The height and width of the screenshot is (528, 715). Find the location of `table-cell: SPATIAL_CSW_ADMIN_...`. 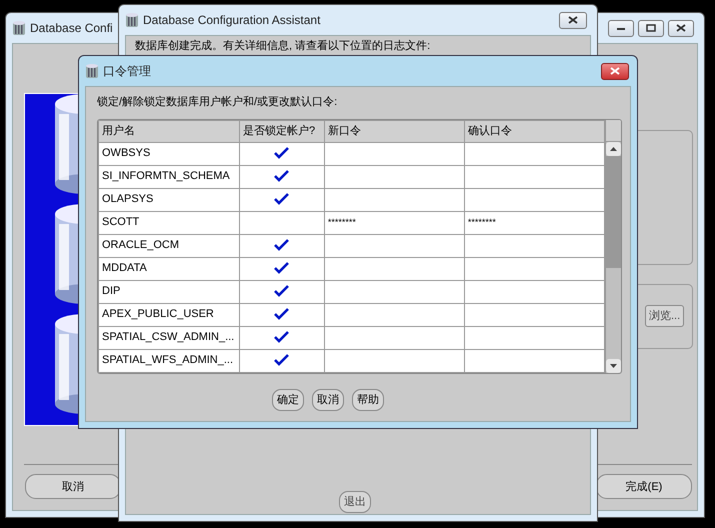

table-cell: SPATIAL_CSW_ADMIN_... is located at coordinates (169, 337).